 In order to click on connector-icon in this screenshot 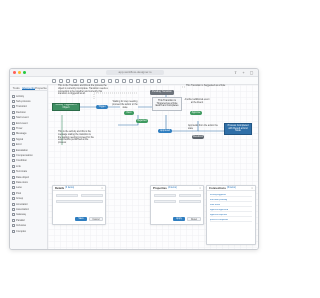, I will do `click(117, 81)`.